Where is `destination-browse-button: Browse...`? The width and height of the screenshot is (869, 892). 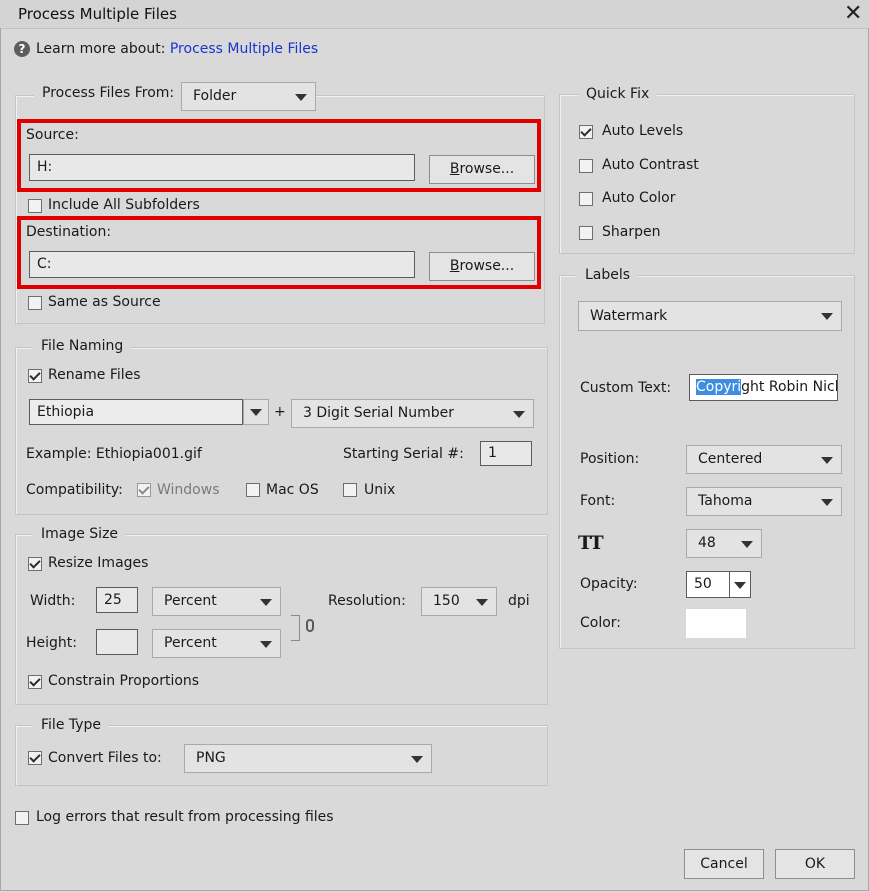
destination-browse-button: Browse... is located at coordinates (482, 266).